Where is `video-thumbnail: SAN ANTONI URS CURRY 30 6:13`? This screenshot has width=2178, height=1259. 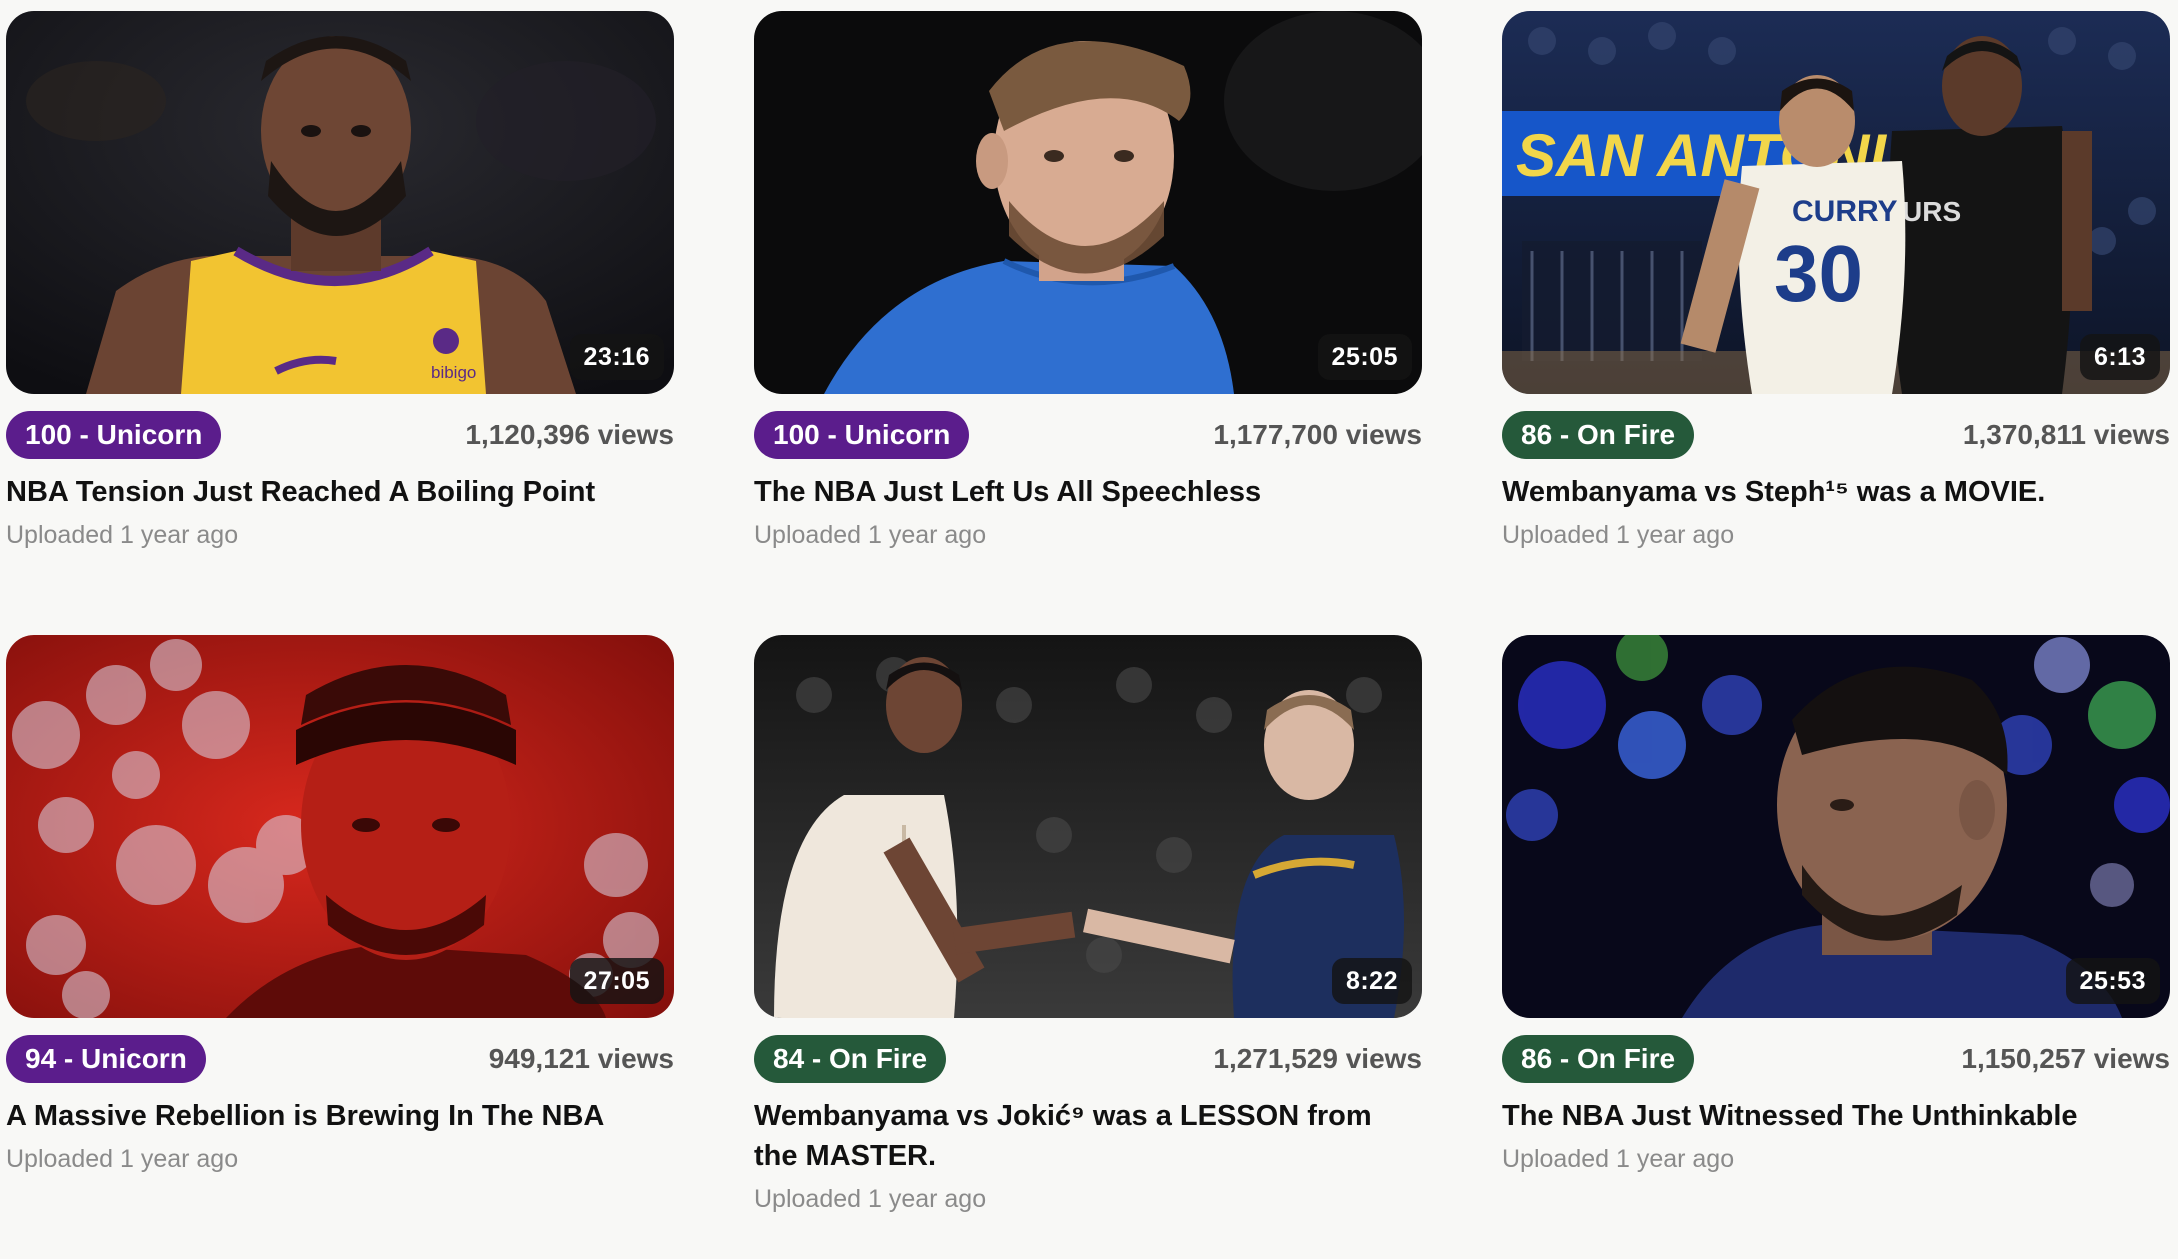
video-thumbnail: SAN ANTONI URS CURRY 30 6:13 is located at coordinates (1836, 202).